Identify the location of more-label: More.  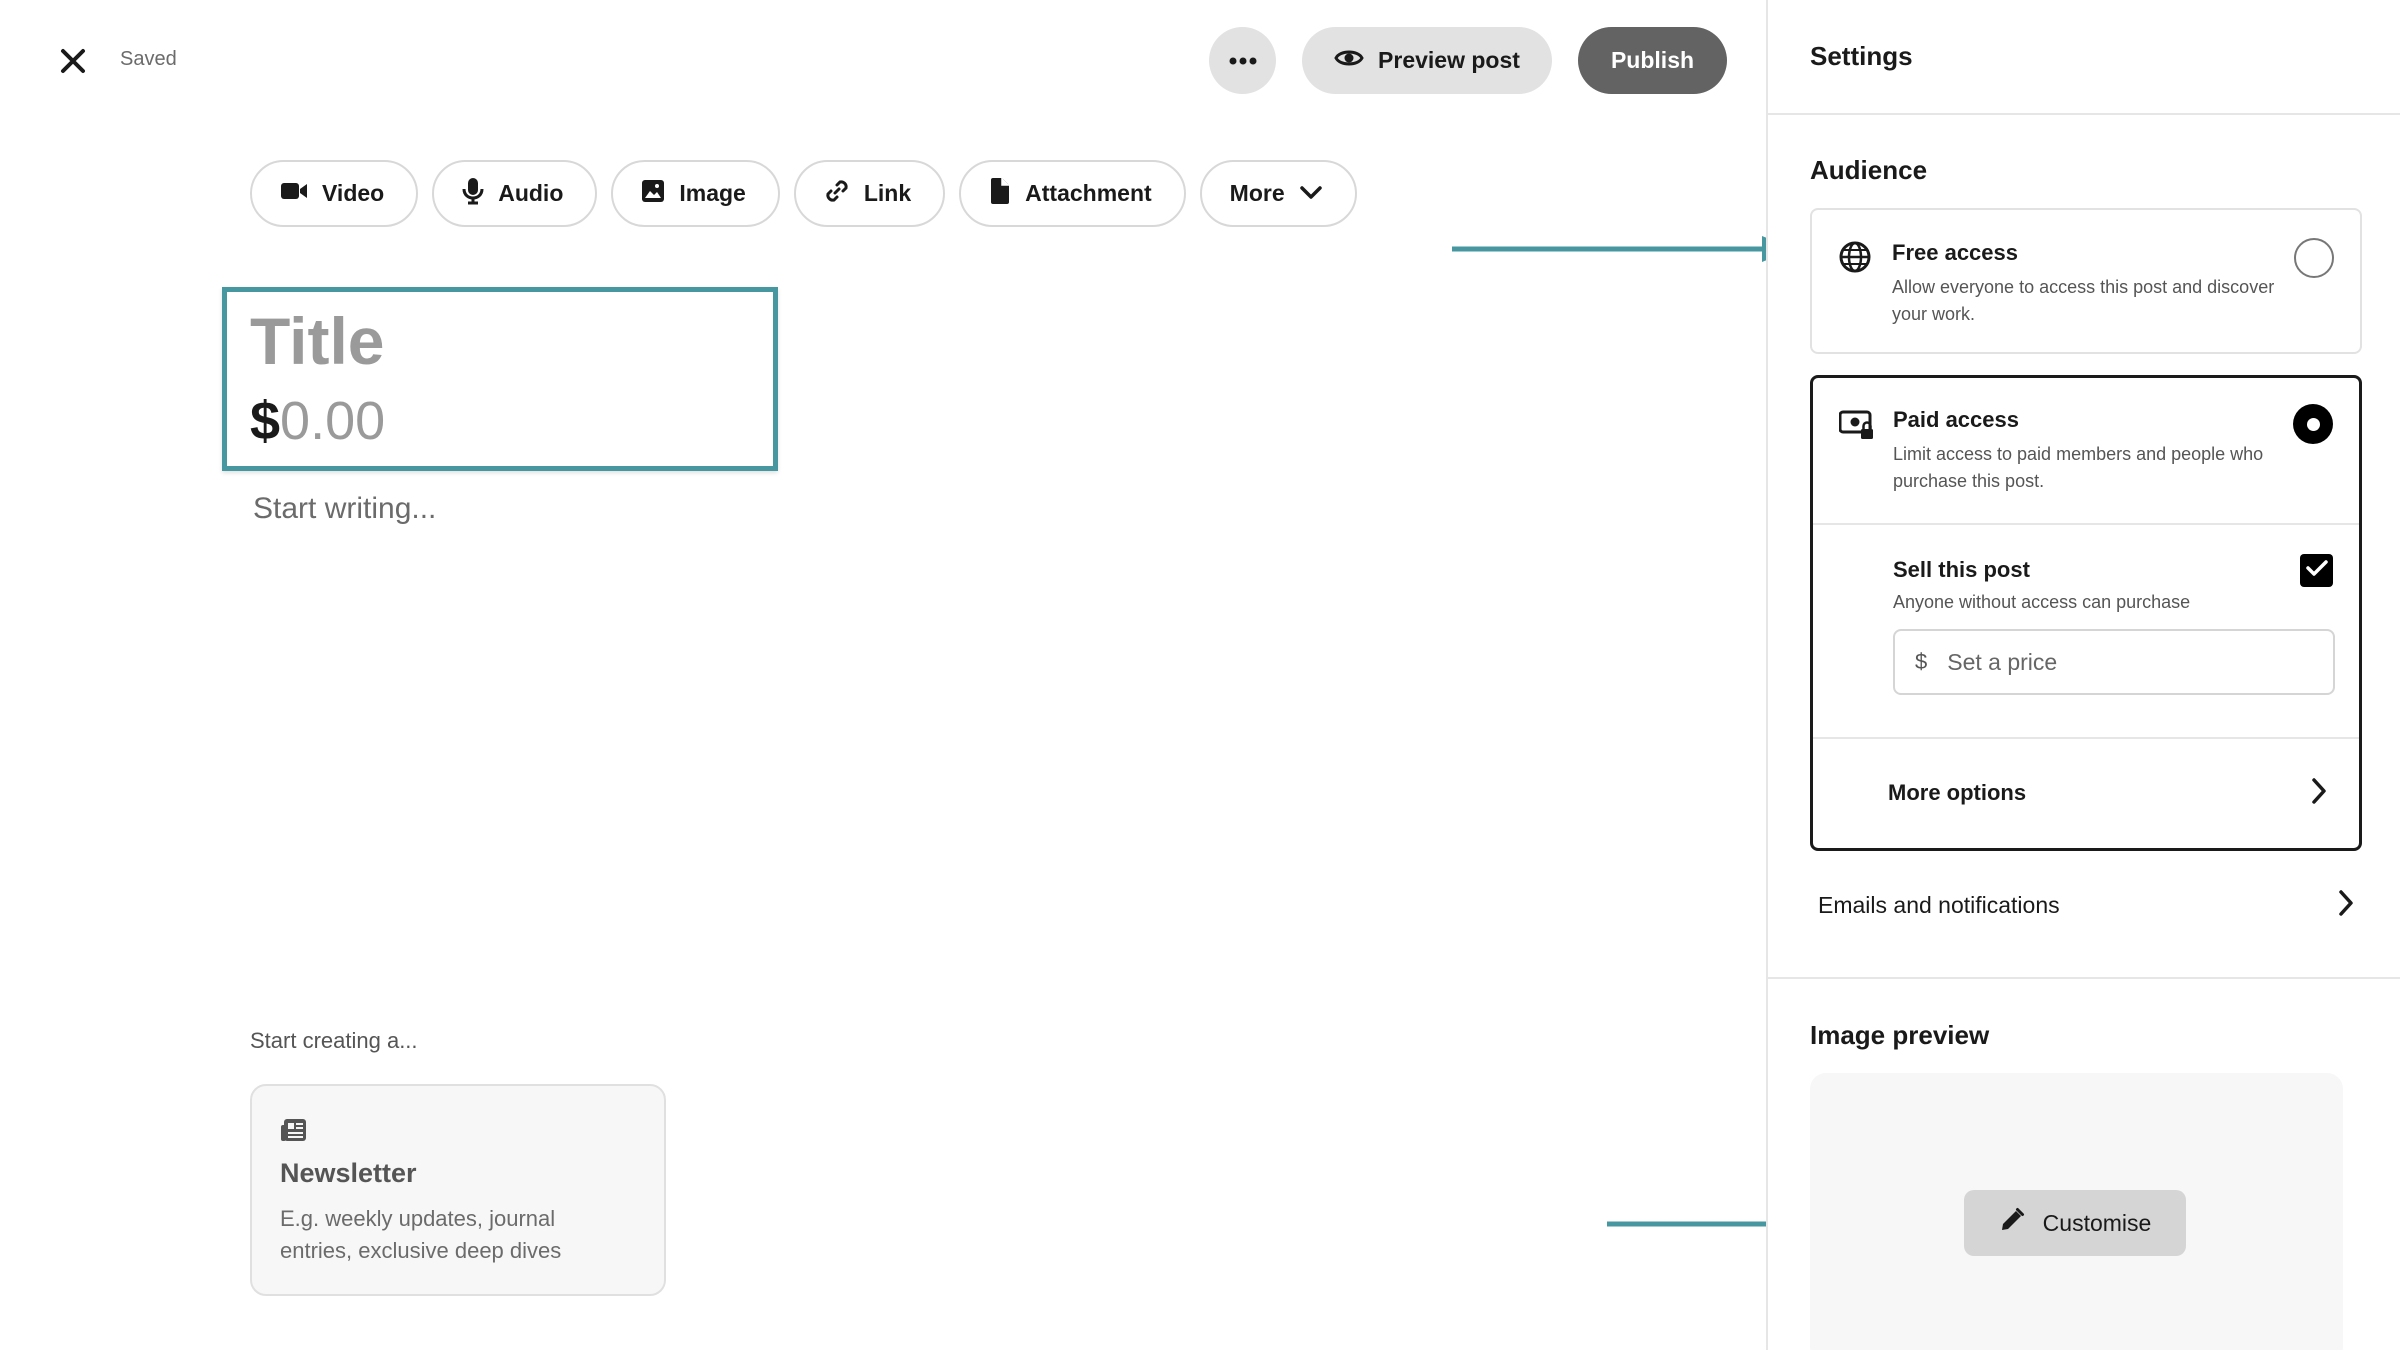
(1257, 193).